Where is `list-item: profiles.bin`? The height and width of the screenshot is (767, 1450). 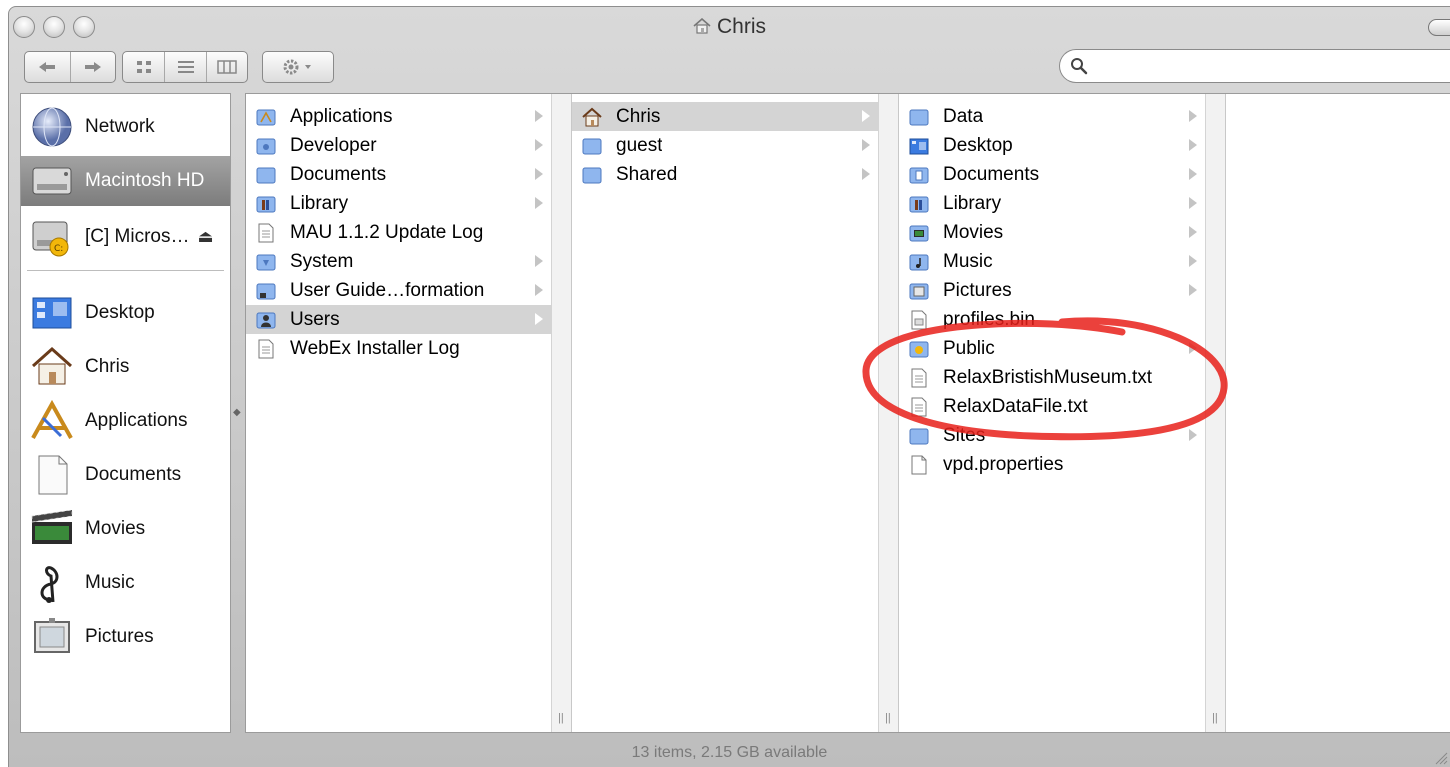 list-item: profiles.bin is located at coordinates (1052, 319).